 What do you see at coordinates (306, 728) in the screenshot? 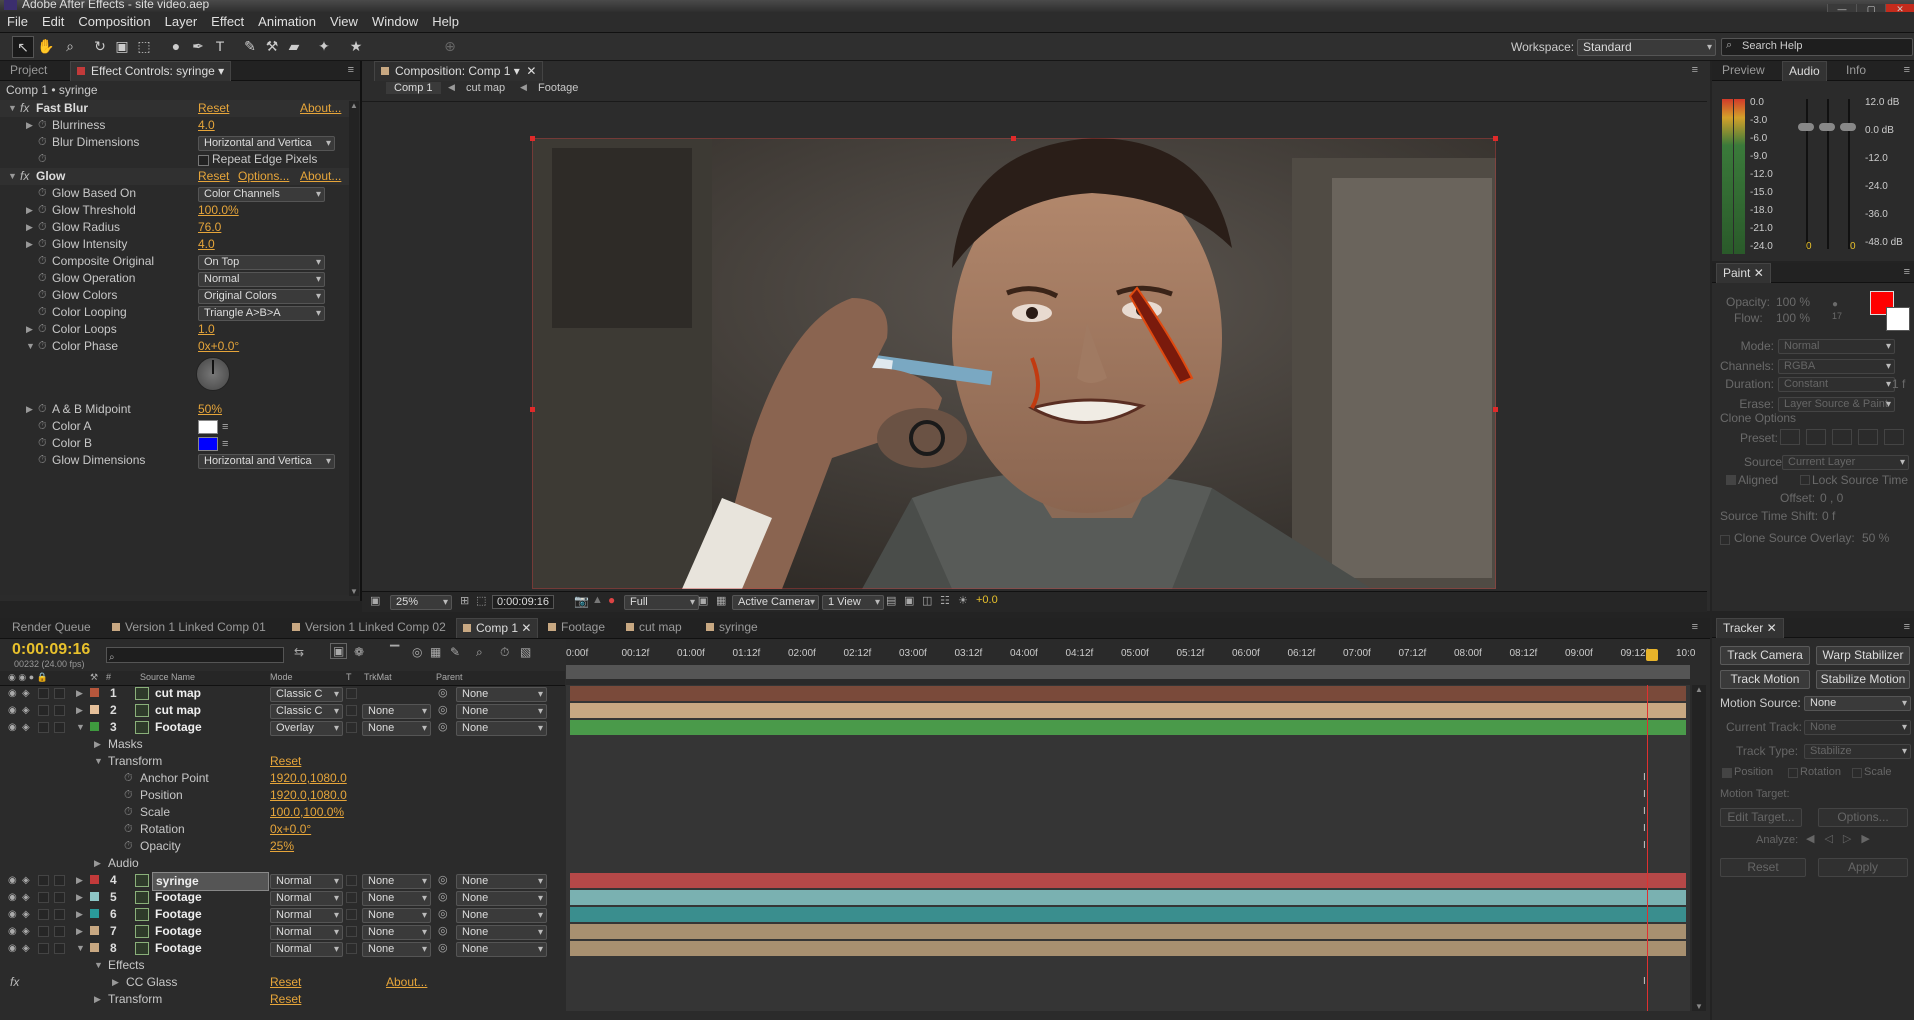
I see `blend-mode-dropdown: Overlay` at bounding box center [306, 728].